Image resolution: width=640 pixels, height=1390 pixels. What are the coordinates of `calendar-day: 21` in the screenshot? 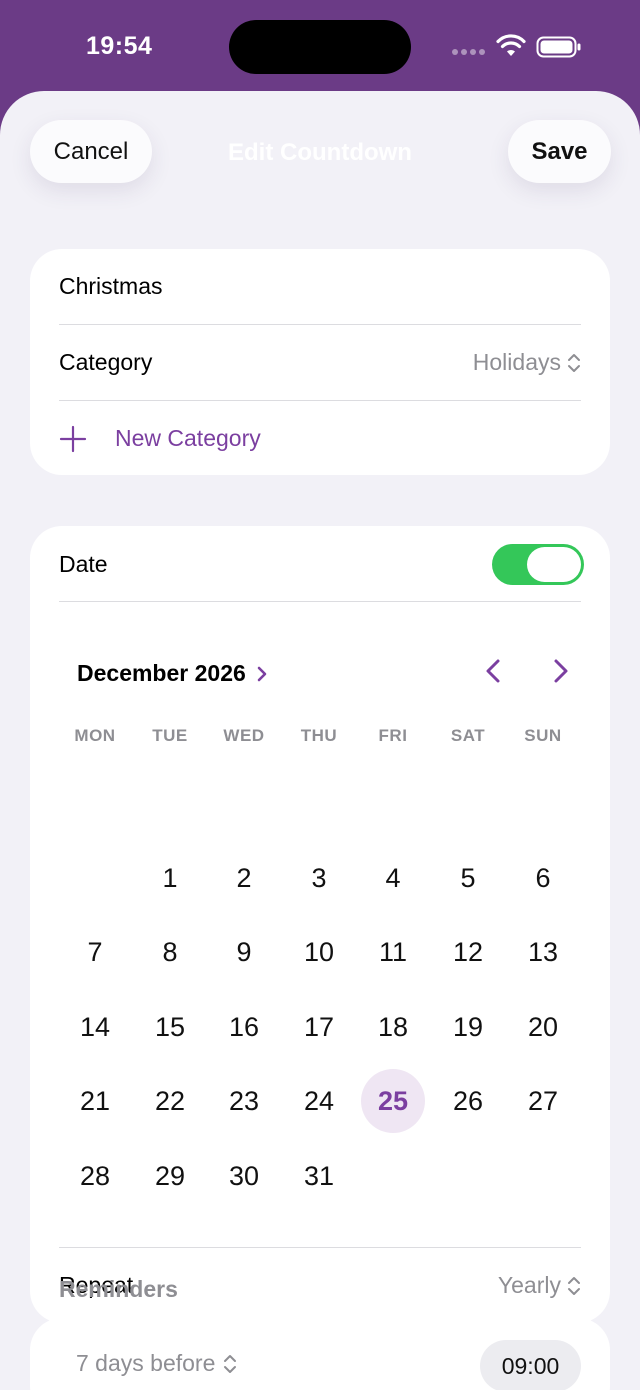 It's located at (95, 1101).